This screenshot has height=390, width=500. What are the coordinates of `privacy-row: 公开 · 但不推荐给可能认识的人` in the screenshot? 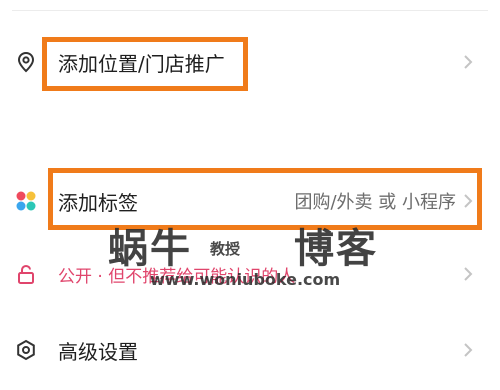 It's located at (250, 274).